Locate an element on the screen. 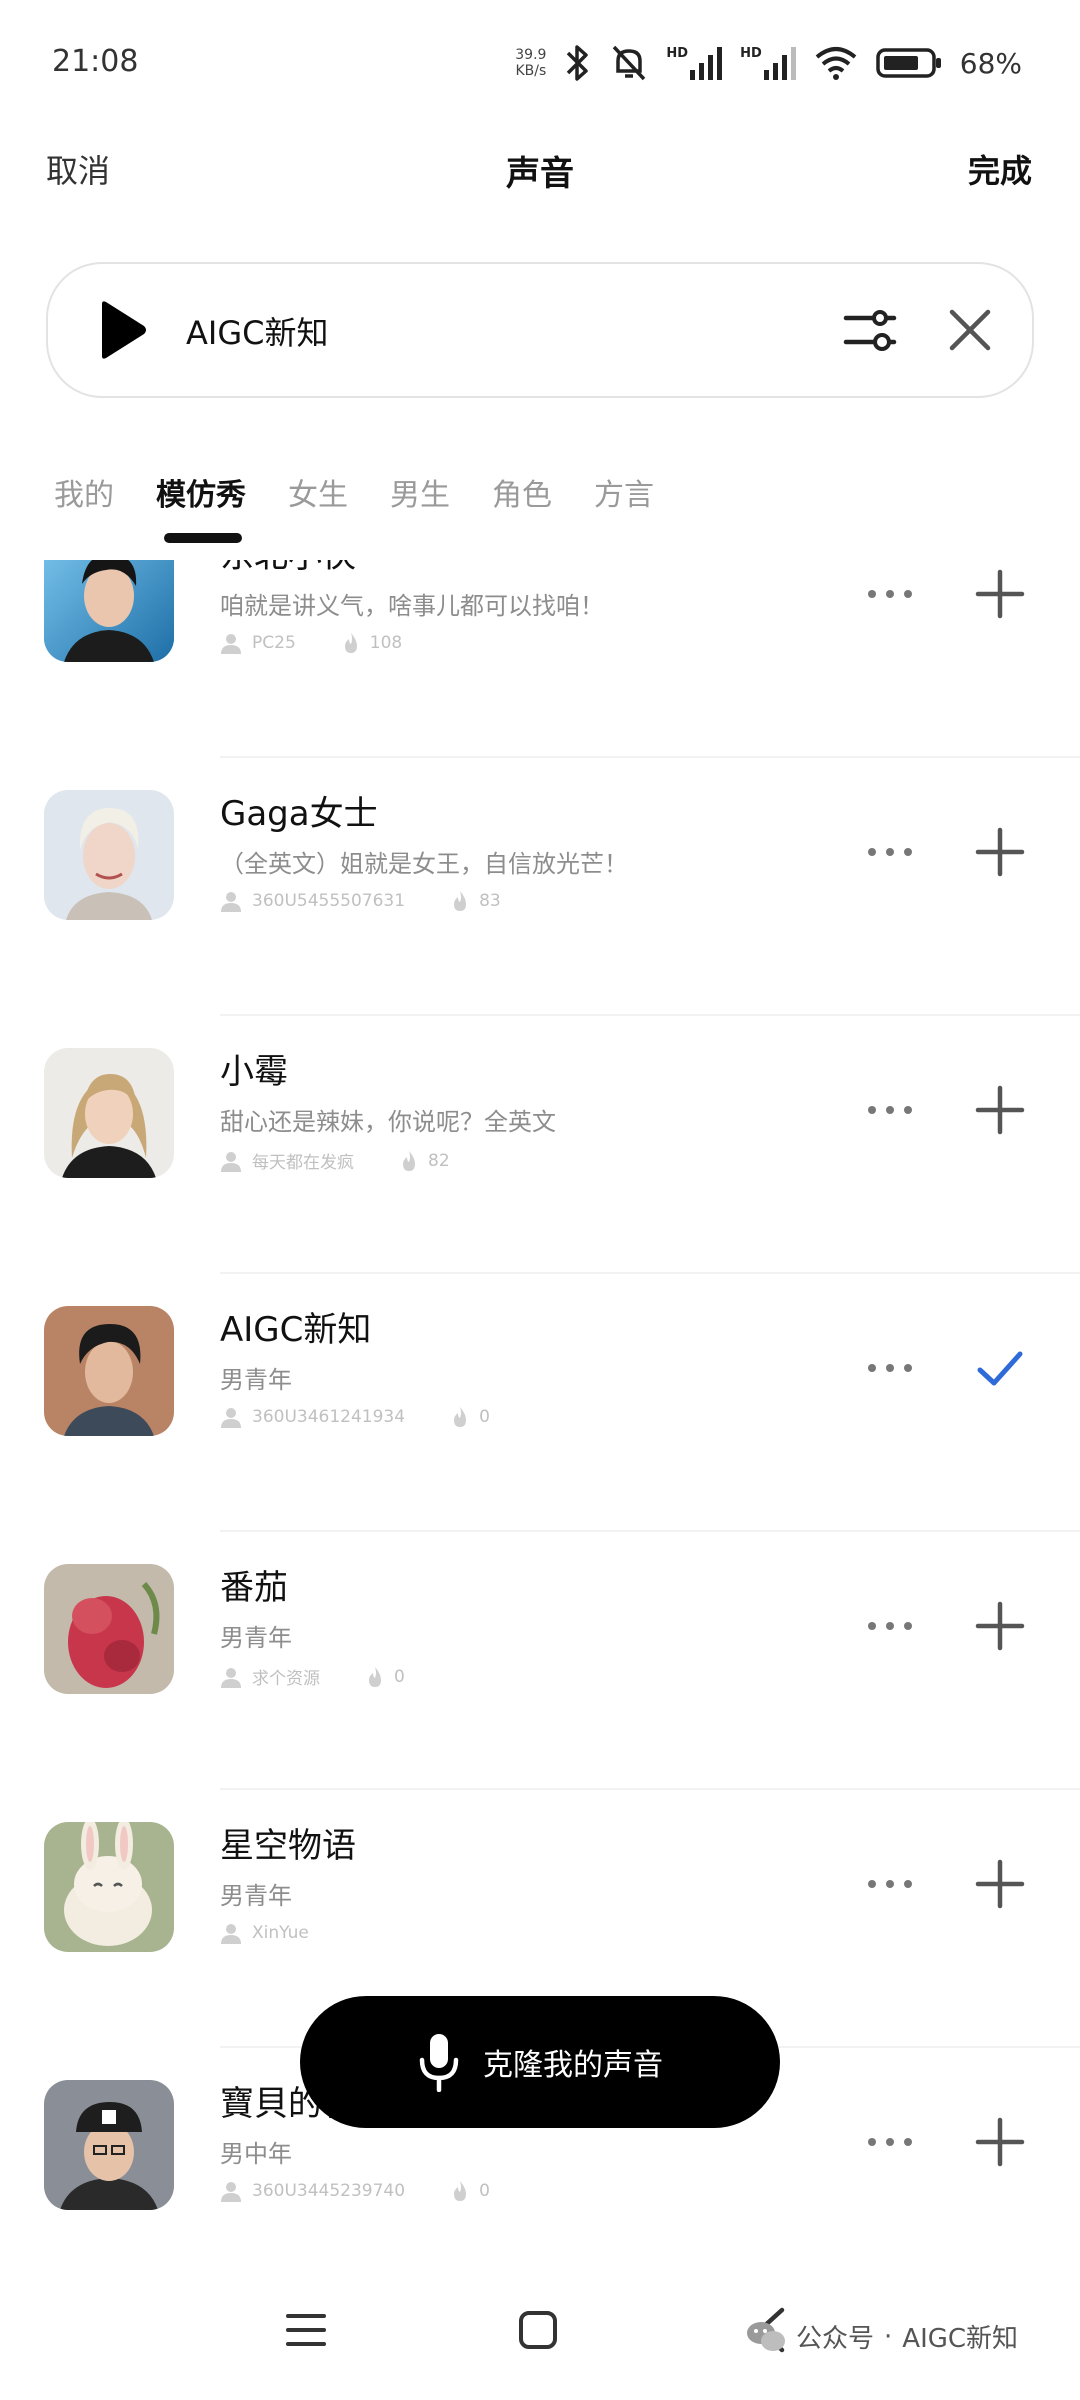  voice-meta: 360U3461241934 0 is located at coordinates (355, 1417).